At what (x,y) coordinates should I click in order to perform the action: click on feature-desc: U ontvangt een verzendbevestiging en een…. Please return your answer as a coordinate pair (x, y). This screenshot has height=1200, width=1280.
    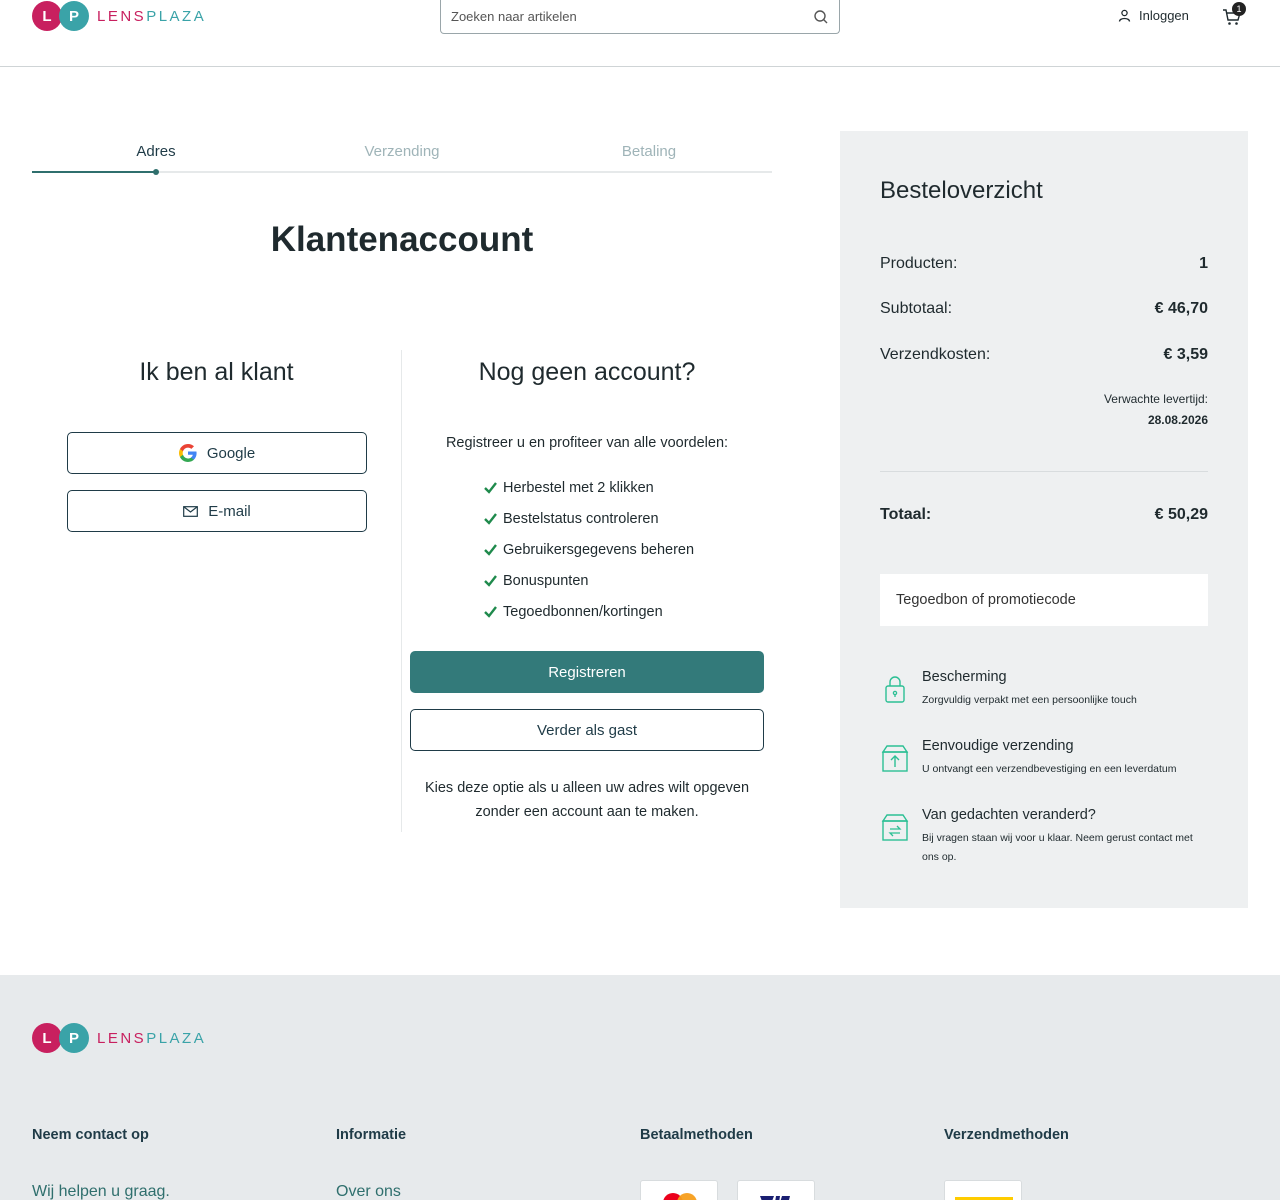
    Looking at the image, I should click on (1049, 769).